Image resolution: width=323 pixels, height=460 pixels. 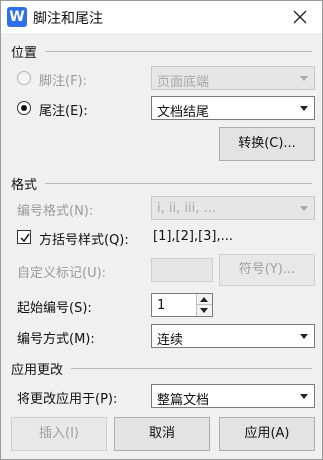 I want to click on endnote-position-select: 文档结尾, so click(x=233, y=108).